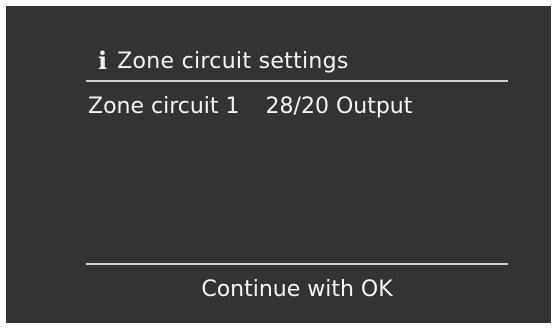 The height and width of the screenshot is (329, 559). What do you see at coordinates (297, 81) in the screenshot?
I see `header-divider` at bounding box center [297, 81].